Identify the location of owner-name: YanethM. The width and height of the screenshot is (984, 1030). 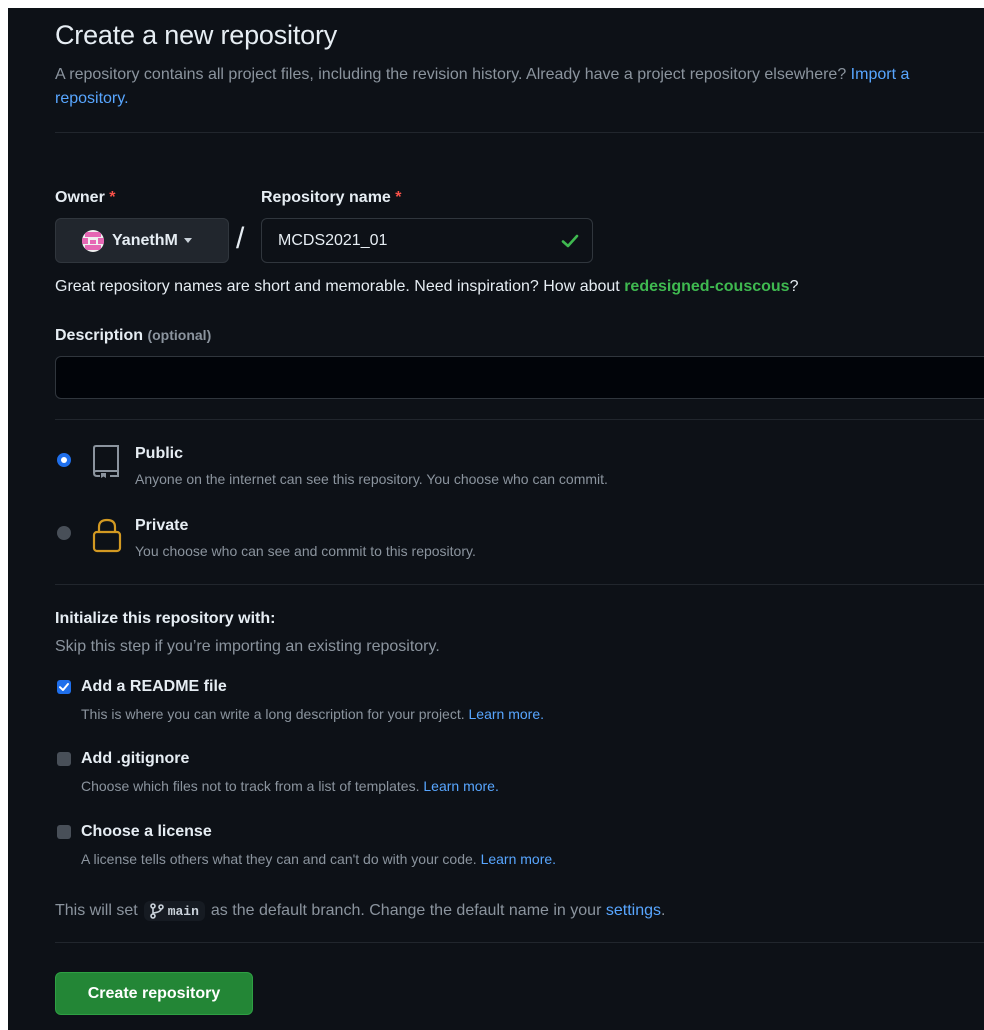
(145, 240).